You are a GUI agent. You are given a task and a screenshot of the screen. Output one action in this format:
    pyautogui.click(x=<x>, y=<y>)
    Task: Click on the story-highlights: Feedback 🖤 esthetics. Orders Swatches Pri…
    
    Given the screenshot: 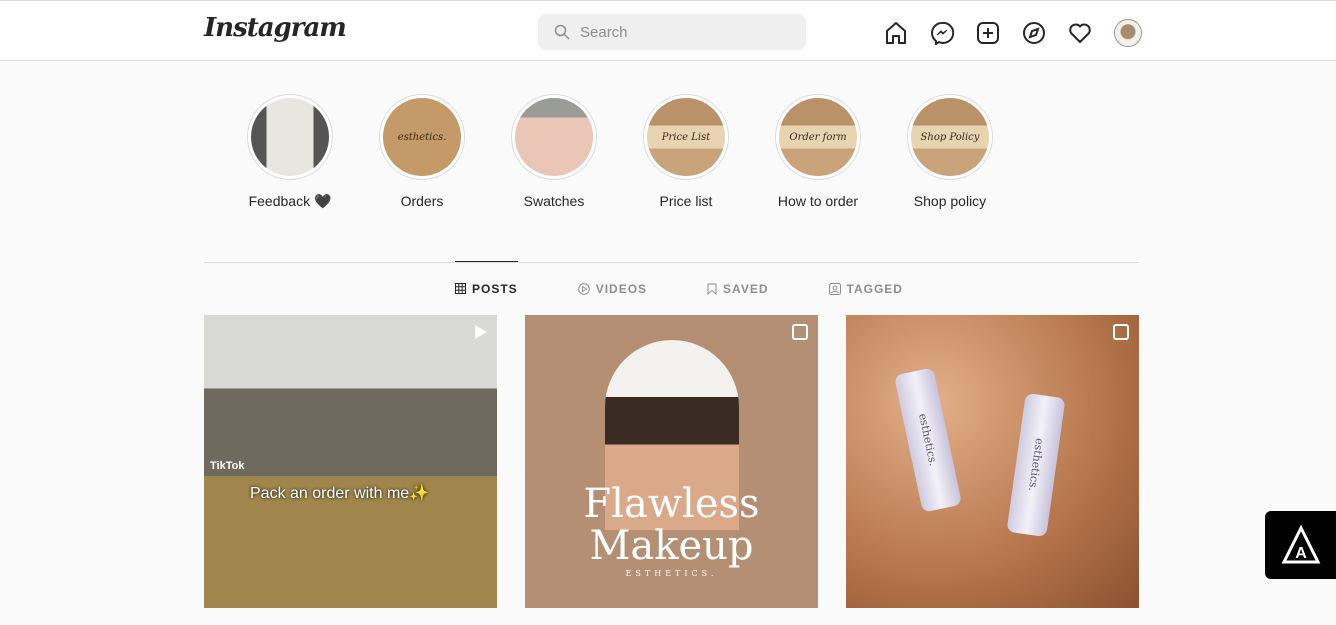 What is the action you would take?
    pyautogui.click(x=620, y=152)
    